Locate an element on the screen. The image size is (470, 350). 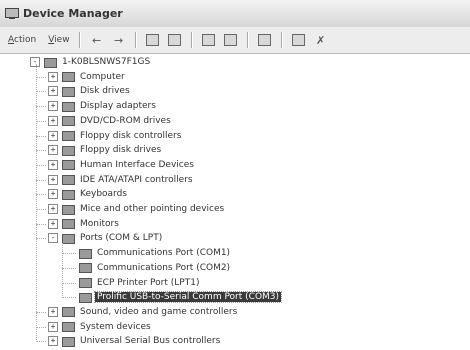
window-title: Device Manager is located at coordinates (73, 13).